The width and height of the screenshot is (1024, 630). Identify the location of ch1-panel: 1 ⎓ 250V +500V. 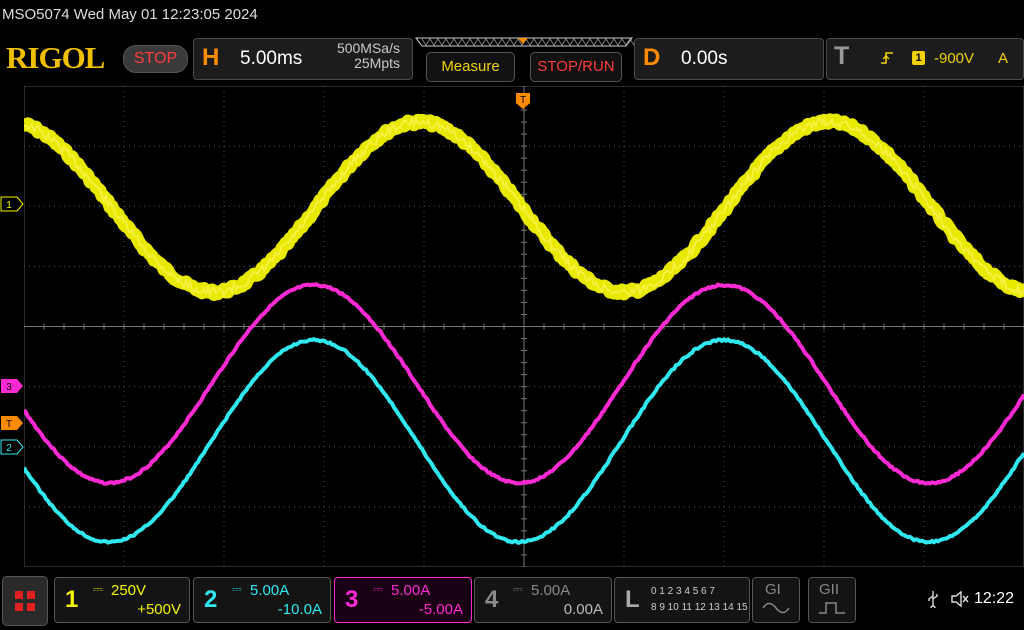
(122, 600).